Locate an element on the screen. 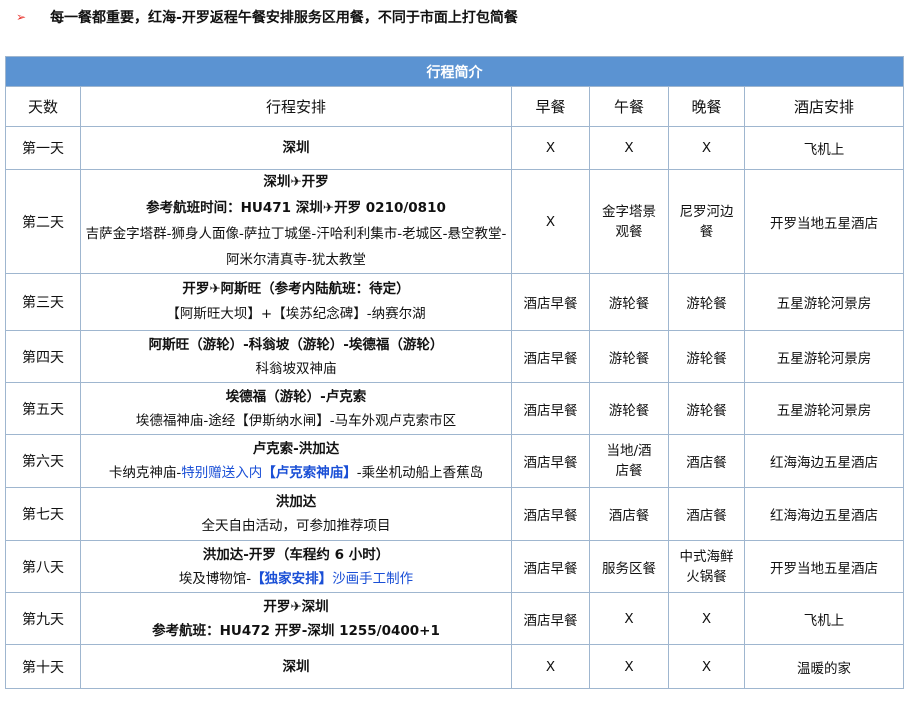 The image size is (908, 703). day-cell: 第二天 is located at coordinates (43, 221).